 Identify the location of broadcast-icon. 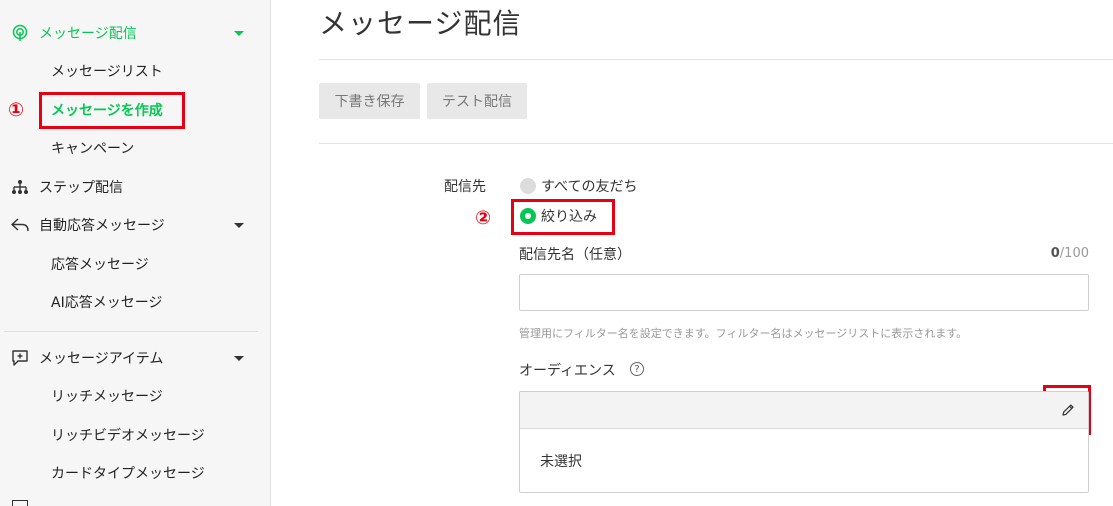
(20, 33).